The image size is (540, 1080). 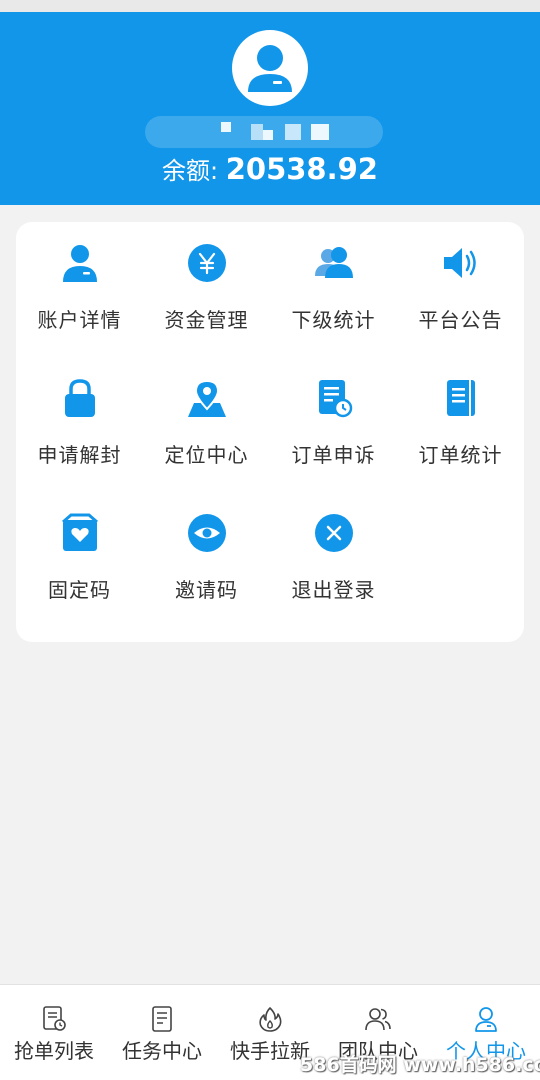 What do you see at coordinates (461, 398) in the screenshot?
I see `notebook-icon` at bounding box center [461, 398].